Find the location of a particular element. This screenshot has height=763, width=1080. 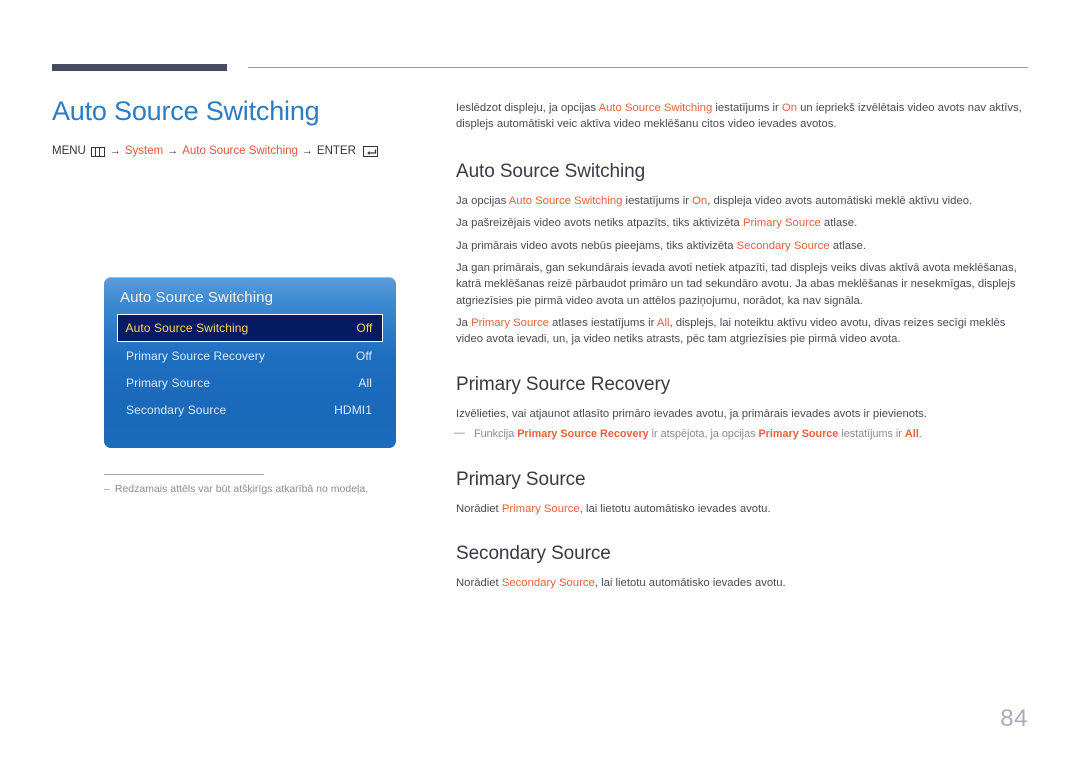

section-heading-auto-source-switching: Auto Source Switching is located at coordinates (551, 171).